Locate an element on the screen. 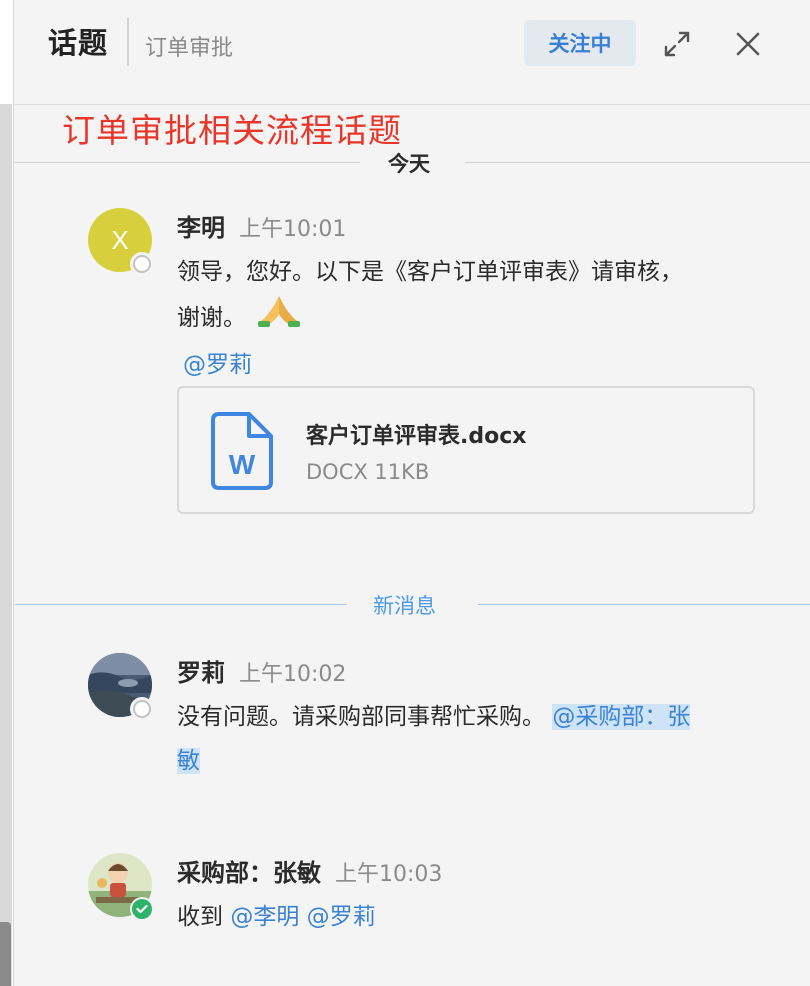 The image size is (810, 986). avatar-letter: X is located at coordinates (120, 239).